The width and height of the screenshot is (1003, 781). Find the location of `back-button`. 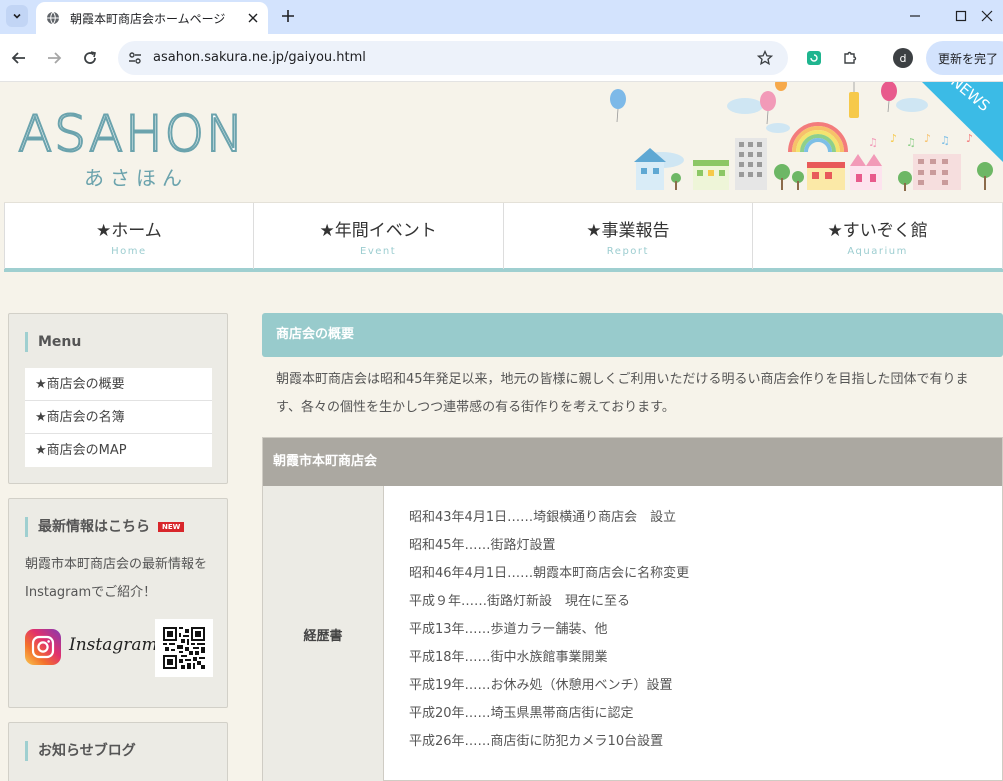

back-button is located at coordinates (19, 58).